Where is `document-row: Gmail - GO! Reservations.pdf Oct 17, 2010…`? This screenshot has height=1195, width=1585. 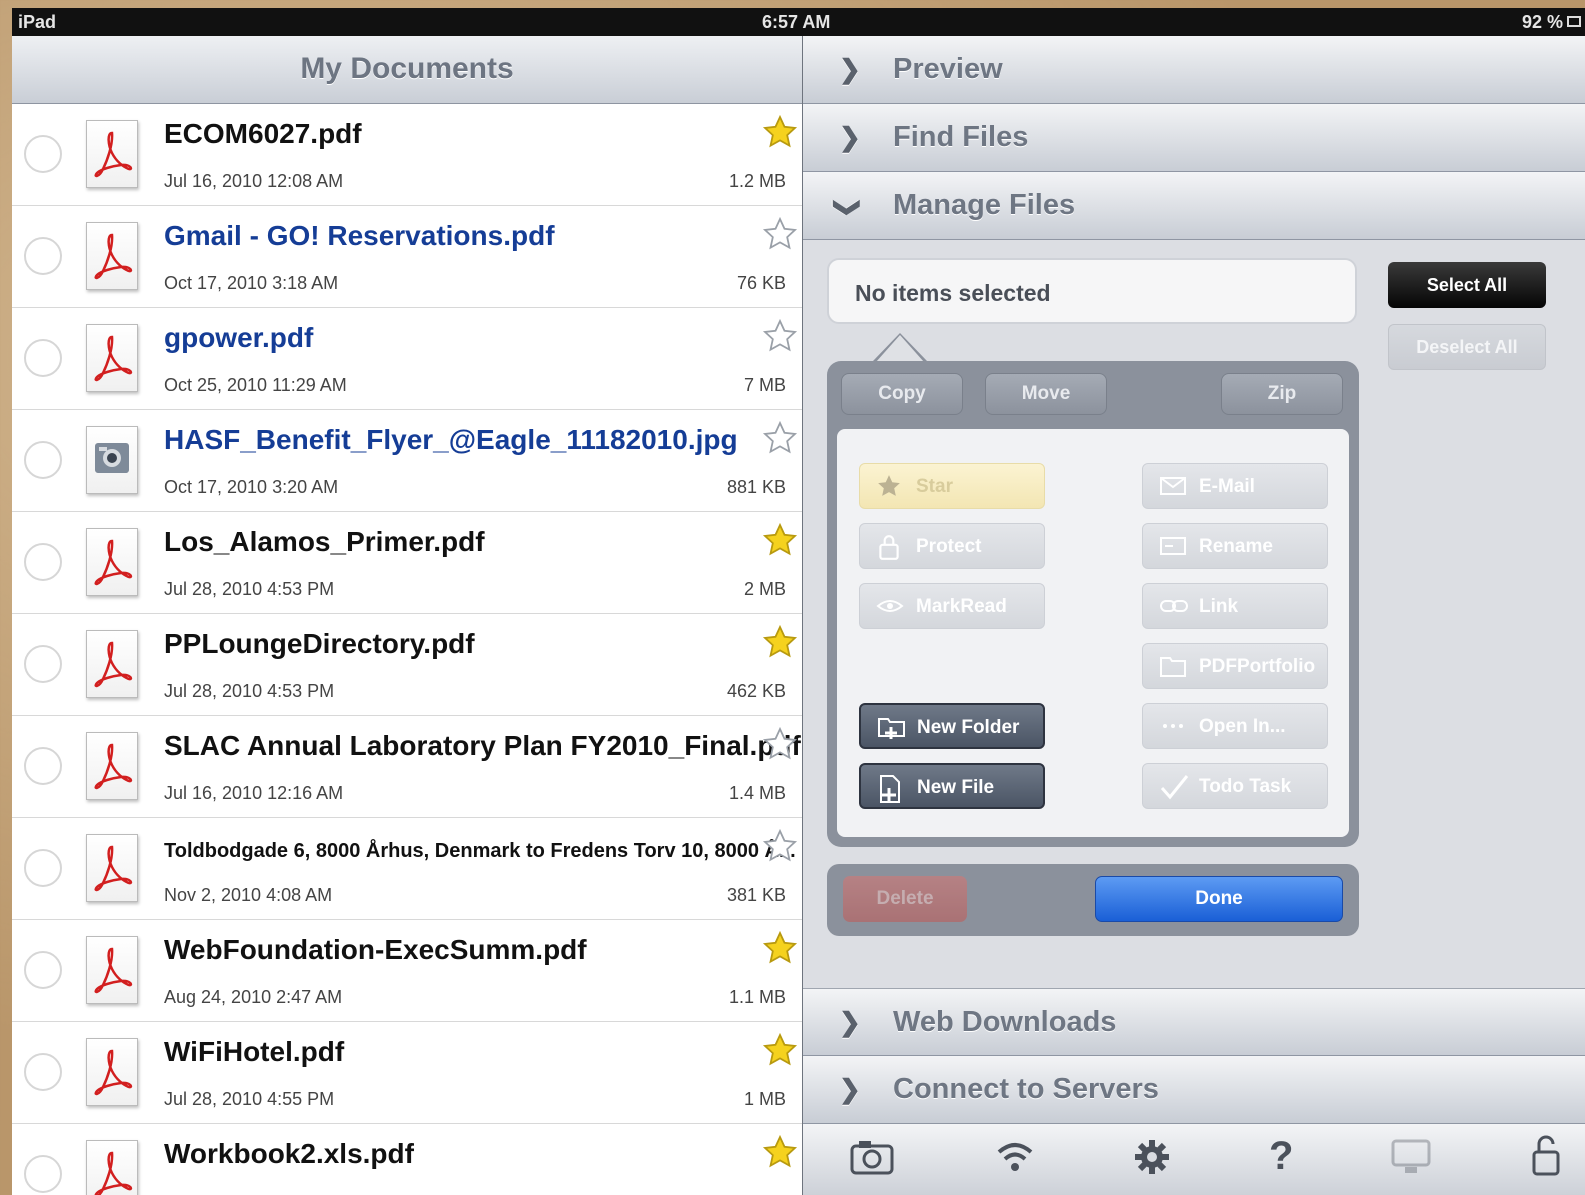
document-row: Gmail - GO! Reservations.pdf Oct 17, 2010… is located at coordinates (407, 257).